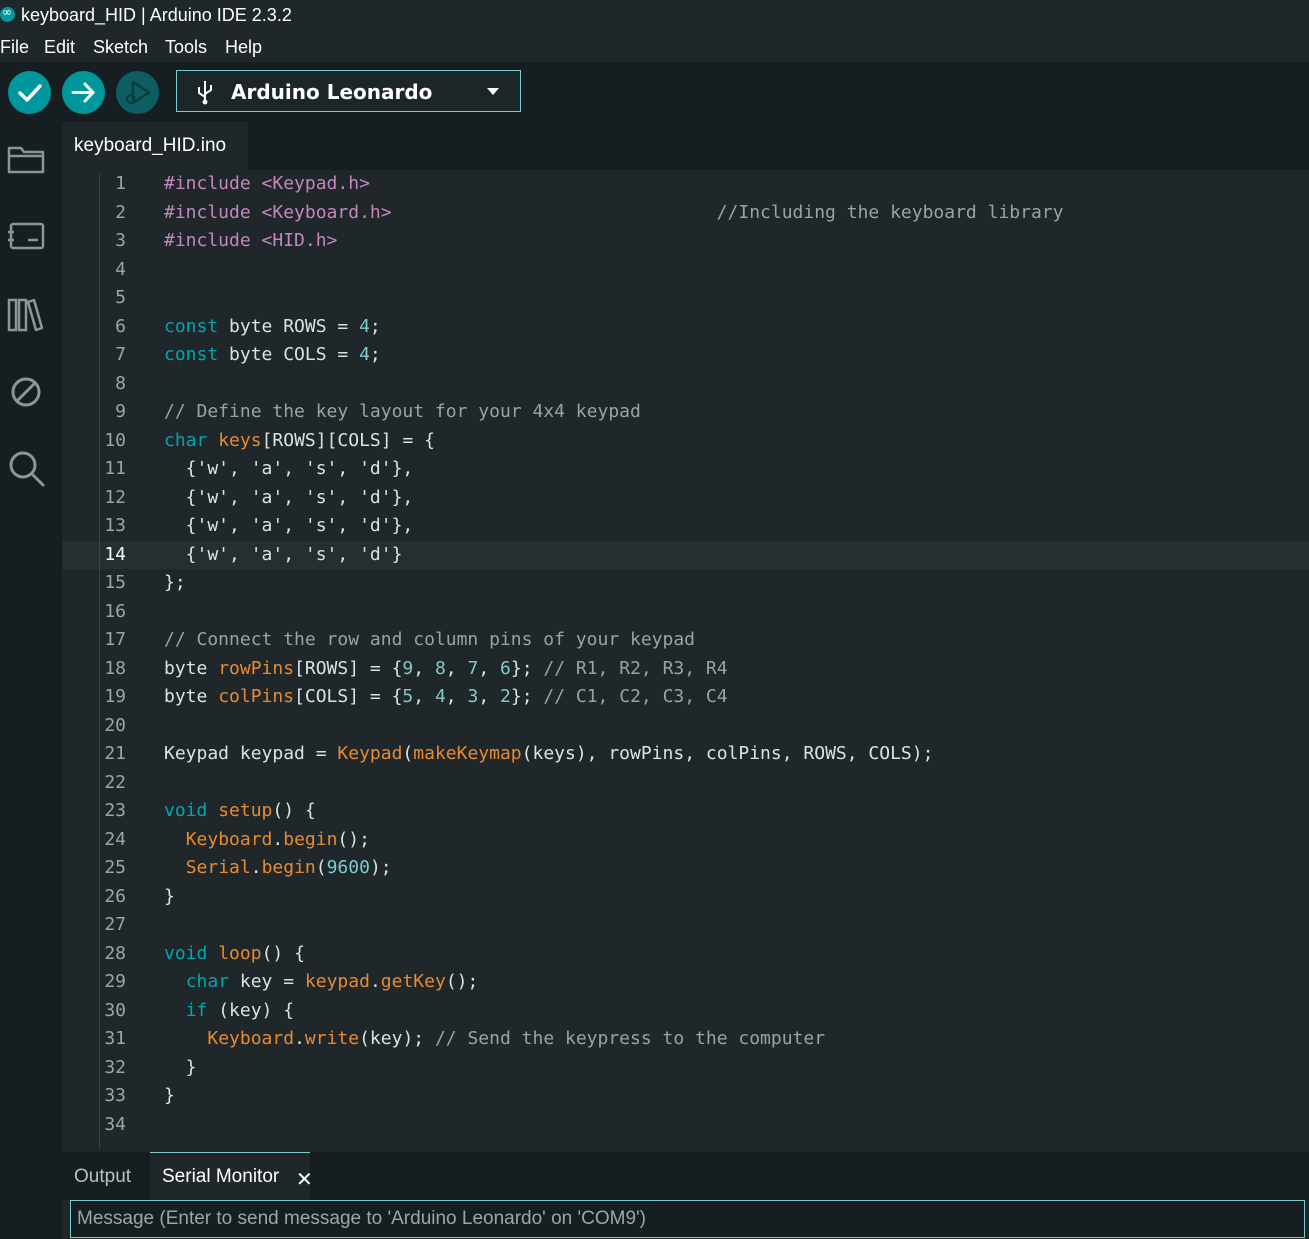 This screenshot has height=1239, width=1309. I want to click on code-text: void setup() {, so click(240, 811).